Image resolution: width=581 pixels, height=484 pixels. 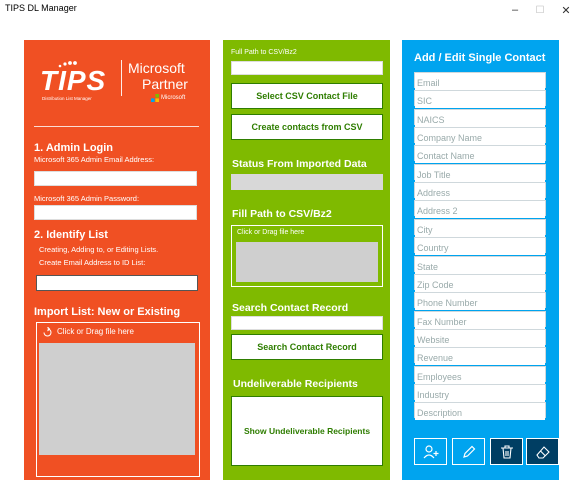 I want to click on field-company-name, so click(x=480, y=136).